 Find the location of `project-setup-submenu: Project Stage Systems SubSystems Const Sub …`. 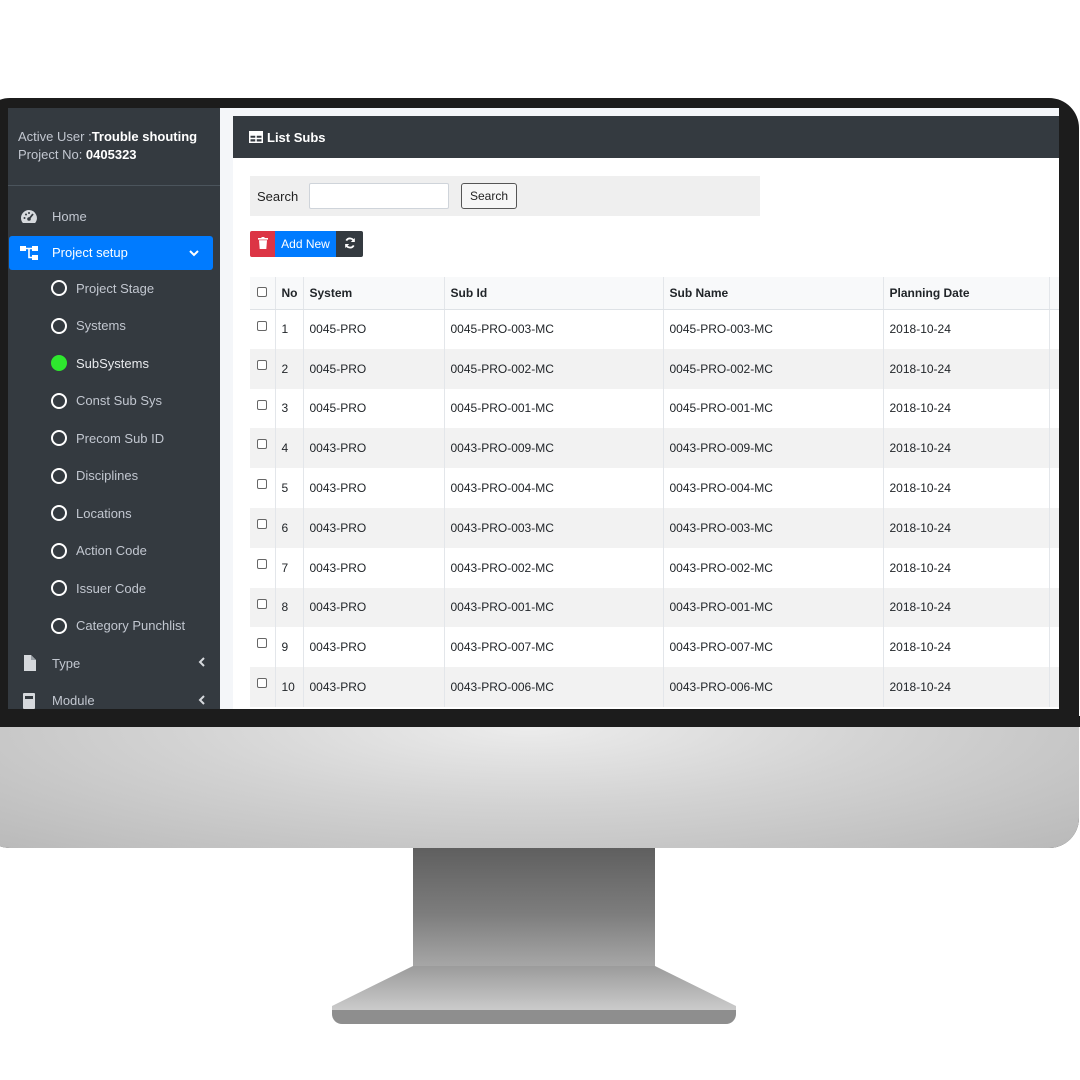

project-setup-submenu: Project Stage Systems SubSystems Const Sub … is located at coordinates (114, 457).